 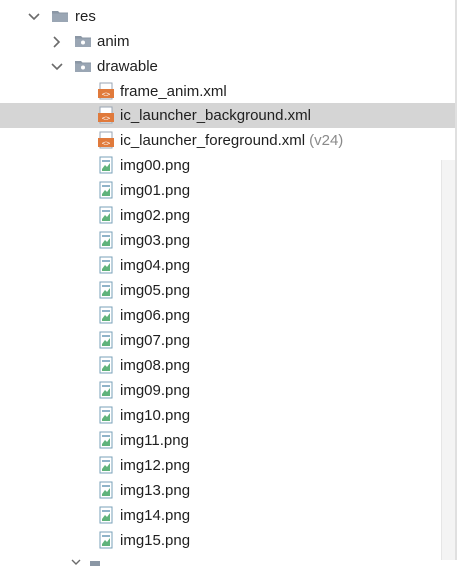 I want to click on tree-label: img09.png, so click(x=155, y=390).